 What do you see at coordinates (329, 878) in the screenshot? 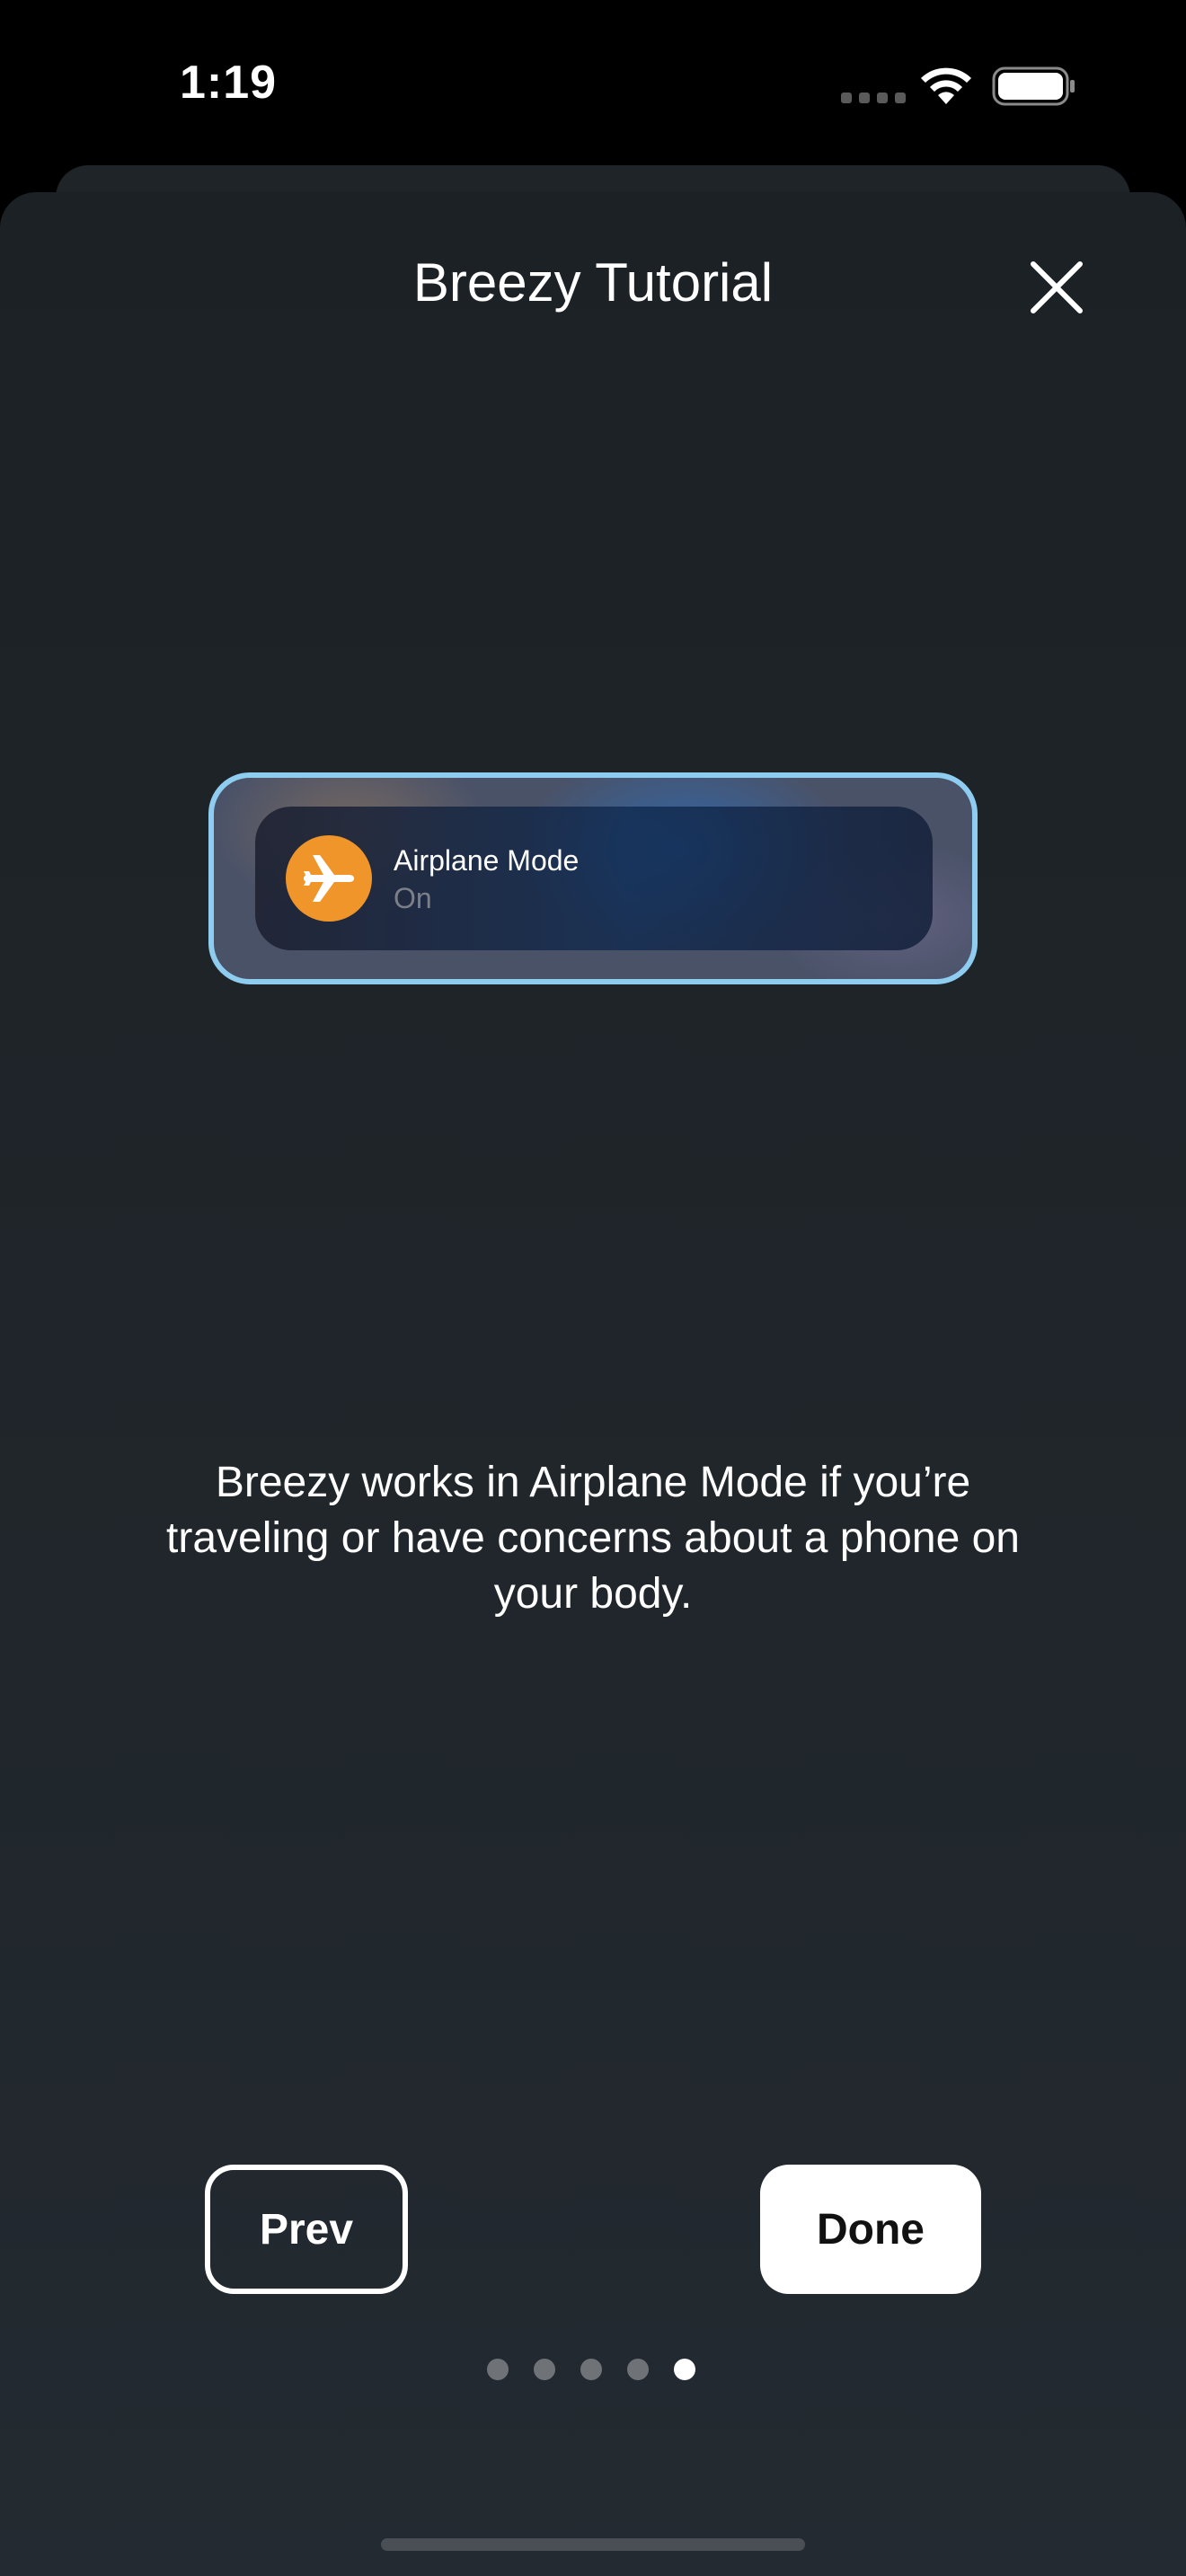
I see `airplane-icon` at bounding box center [329, 878].